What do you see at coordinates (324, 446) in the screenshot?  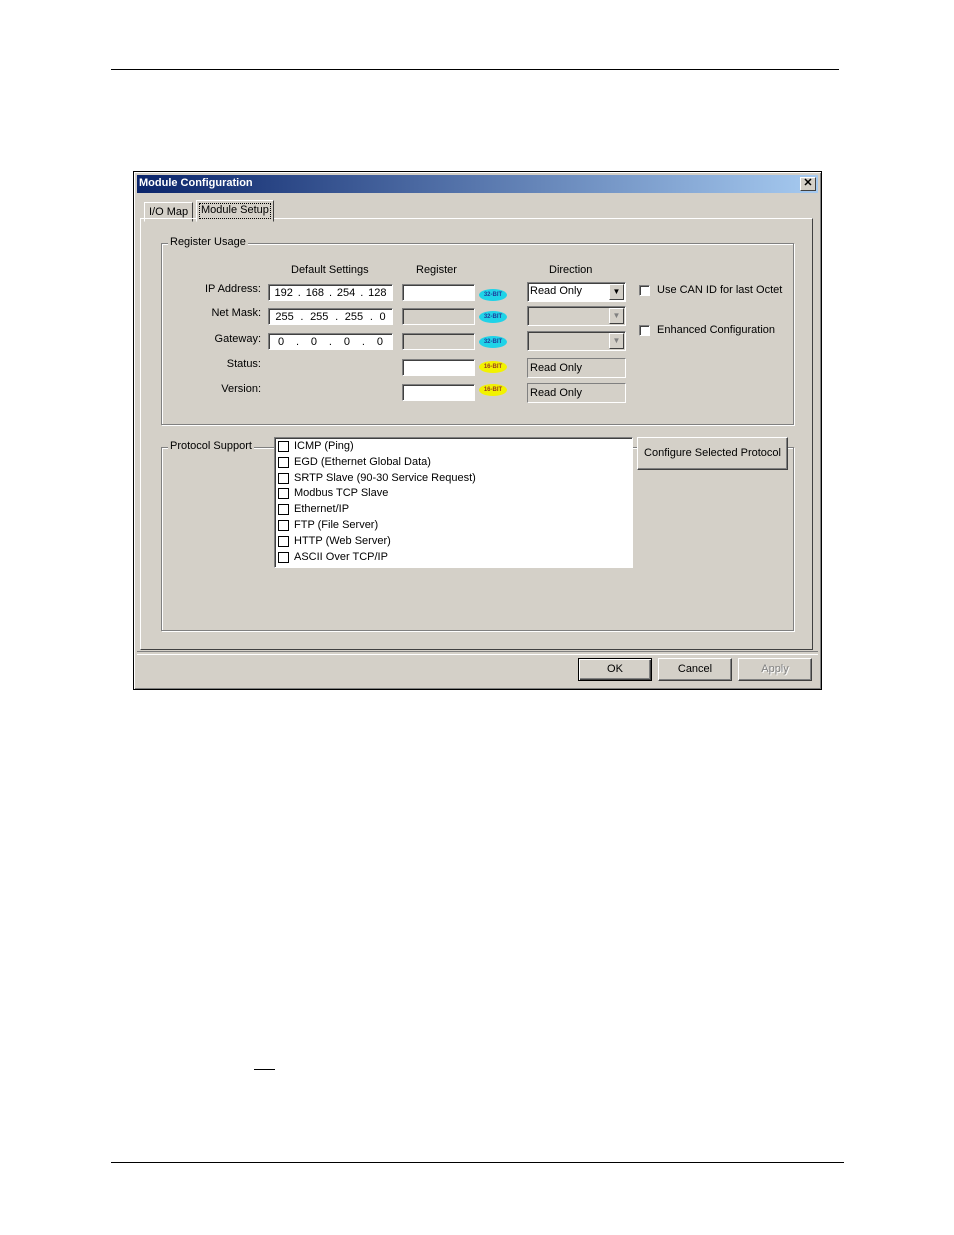 I see `protocol-label: ICMP (Ping)` at bounding box center [324, 446].